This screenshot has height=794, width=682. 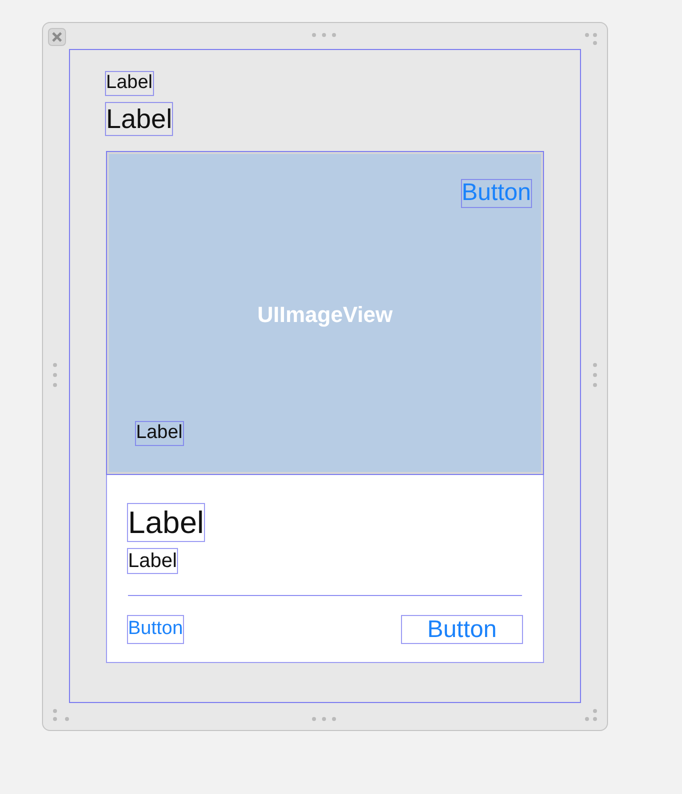 I want to click on close-button, so click(x=57, y=37).